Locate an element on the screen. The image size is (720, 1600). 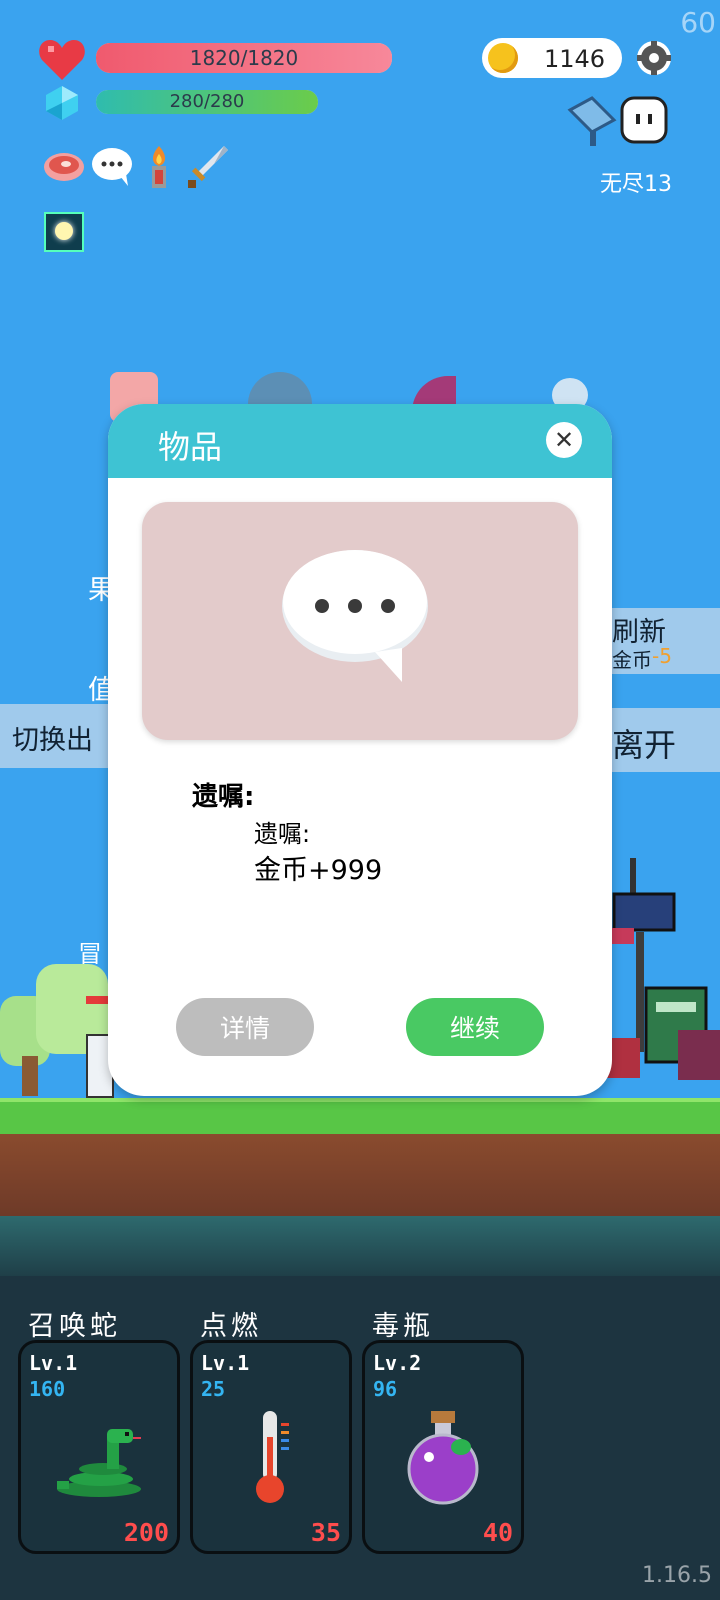
continue-button: 继续 is located at coordinates (475, 1027).